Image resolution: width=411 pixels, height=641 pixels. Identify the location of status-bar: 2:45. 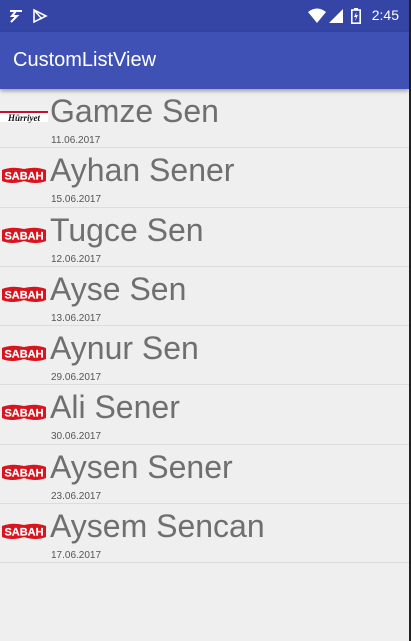
(204, 16).